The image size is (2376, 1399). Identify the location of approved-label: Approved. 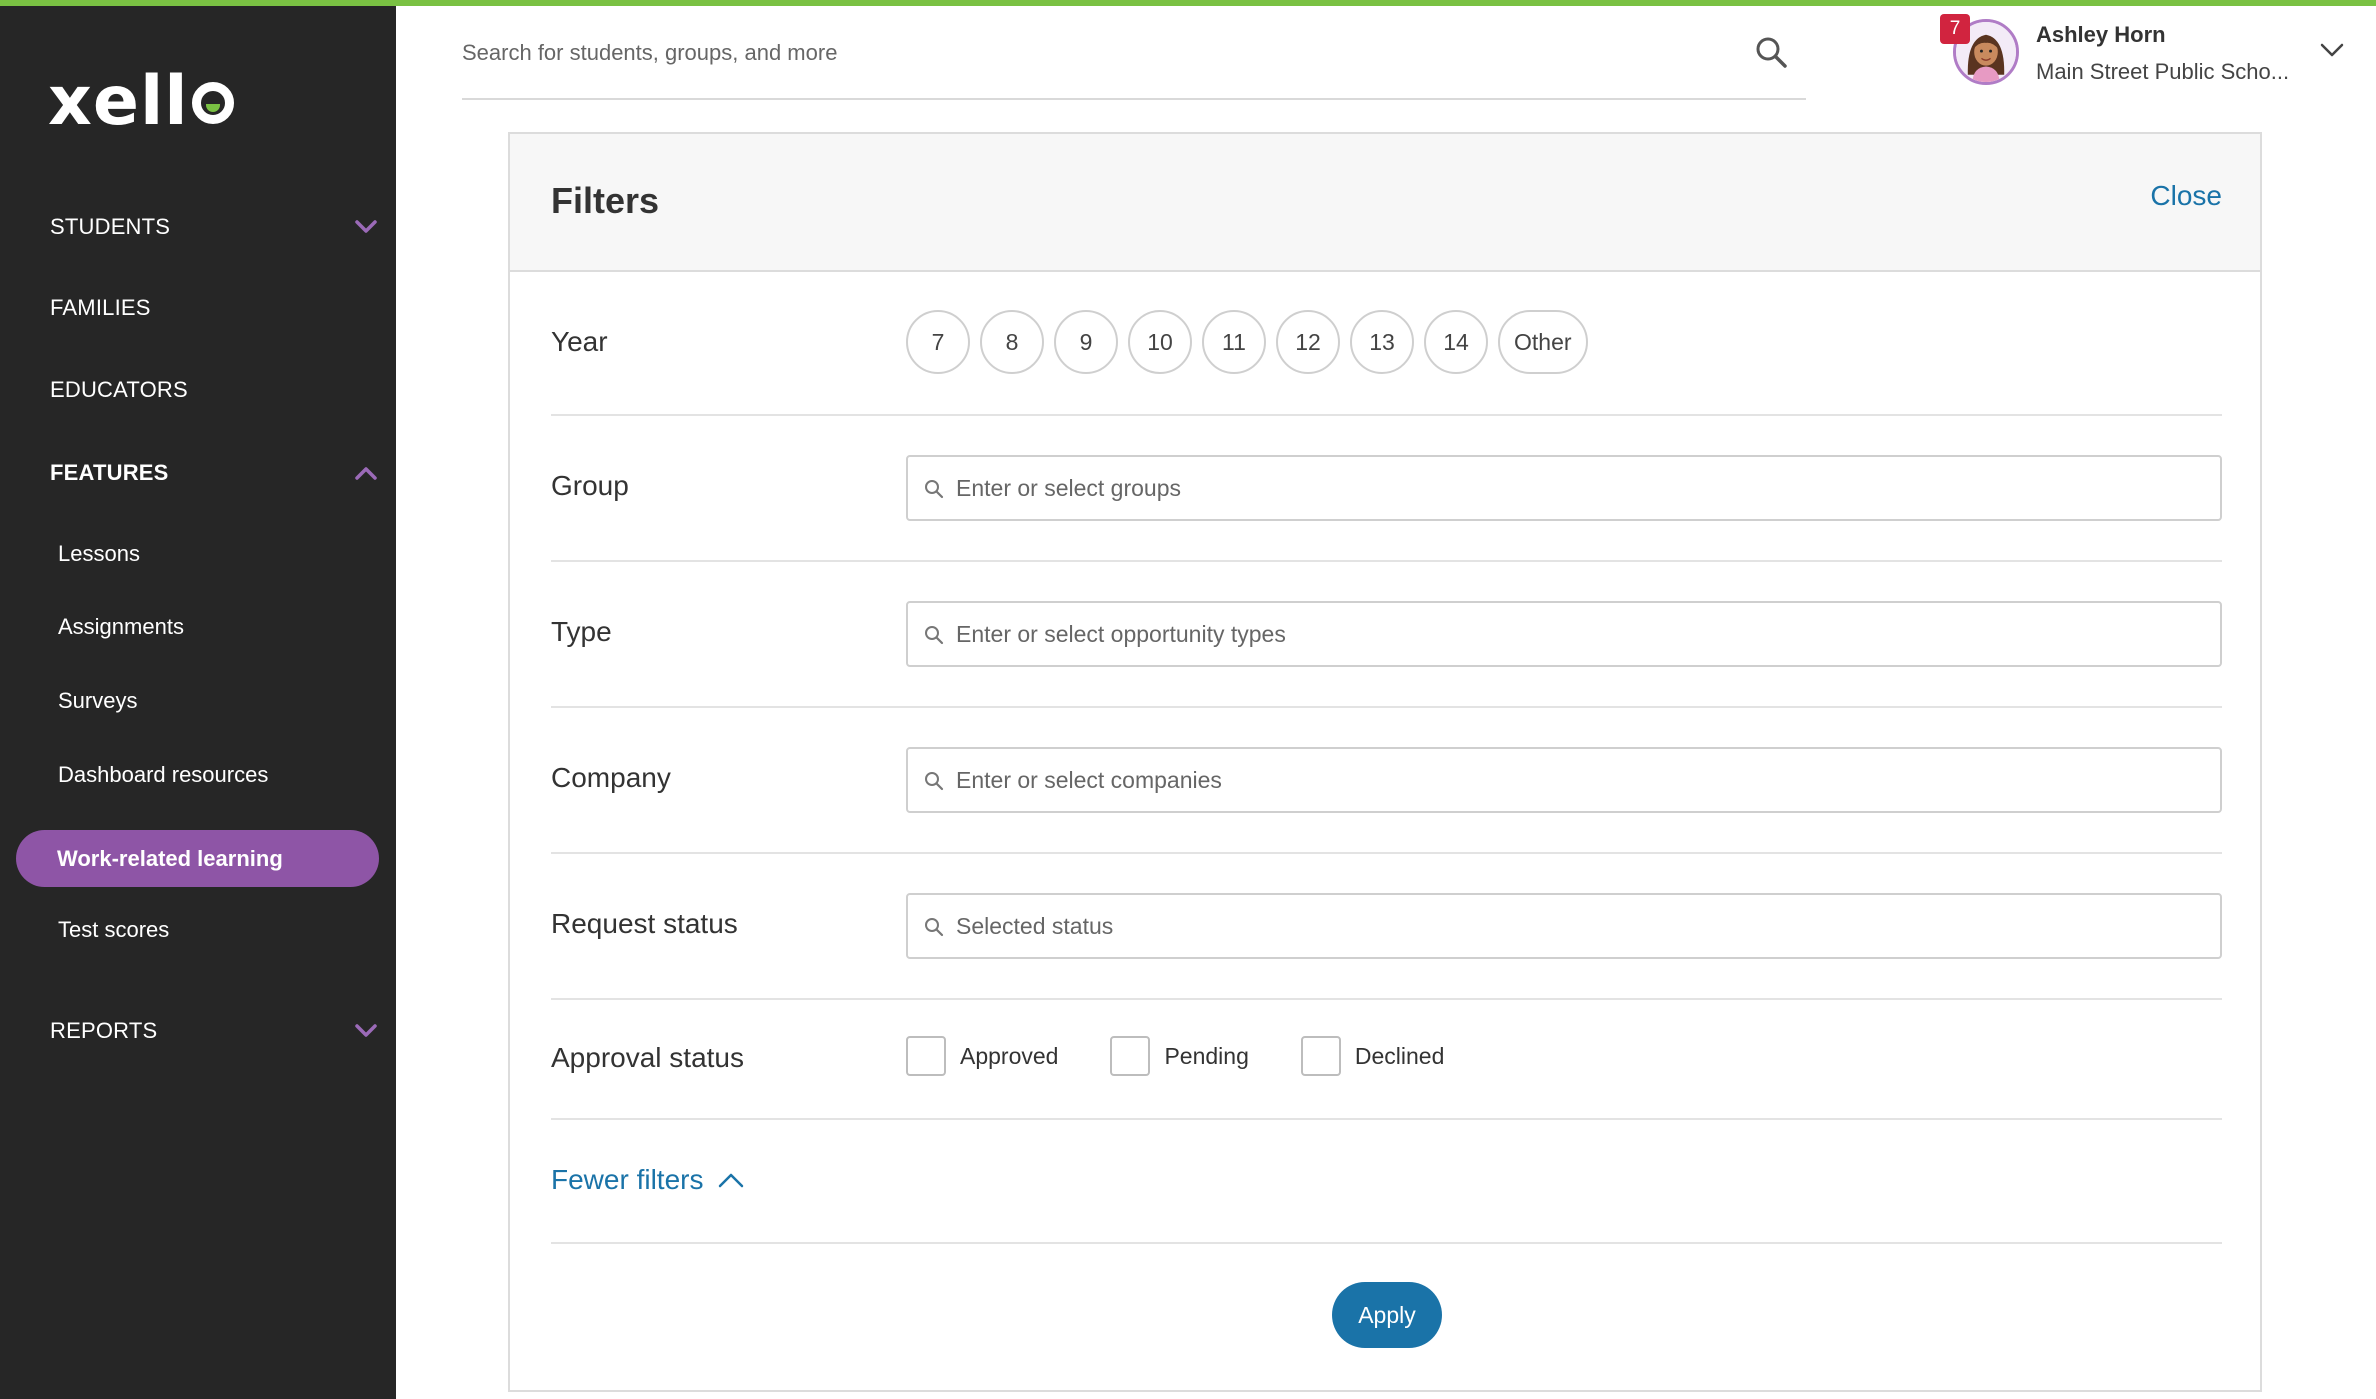
(1009, 1055).